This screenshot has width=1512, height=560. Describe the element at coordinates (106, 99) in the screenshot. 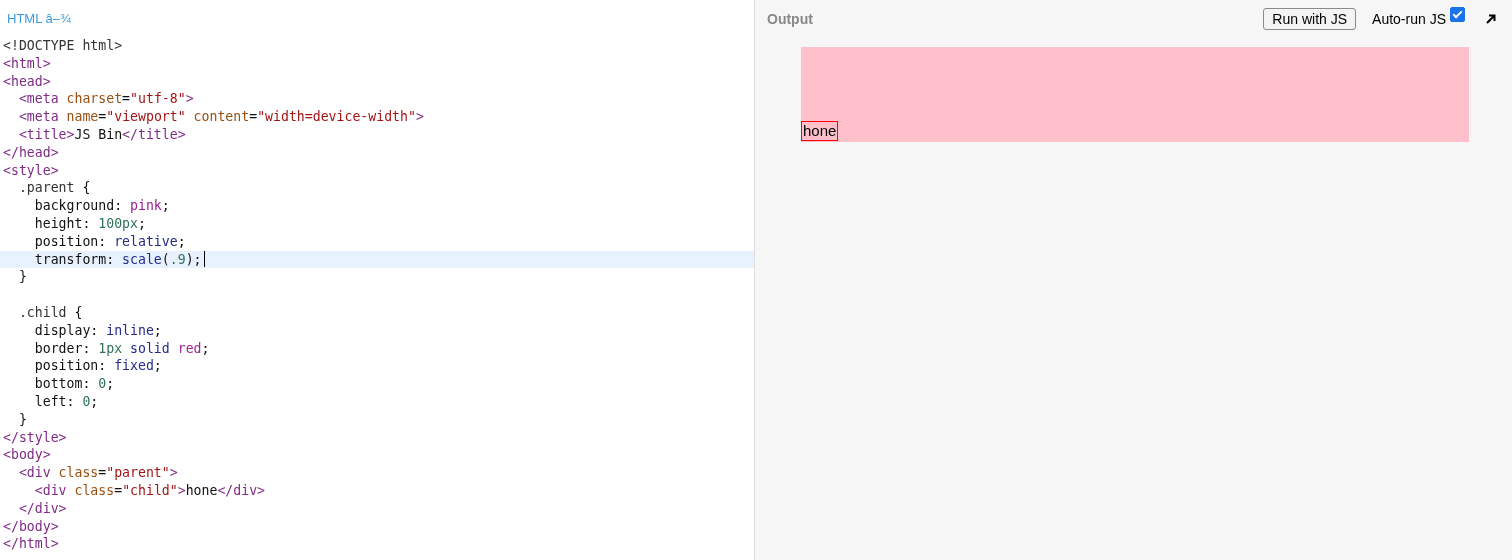

I see `code-line: <meta charset="utf-8">` at that location.